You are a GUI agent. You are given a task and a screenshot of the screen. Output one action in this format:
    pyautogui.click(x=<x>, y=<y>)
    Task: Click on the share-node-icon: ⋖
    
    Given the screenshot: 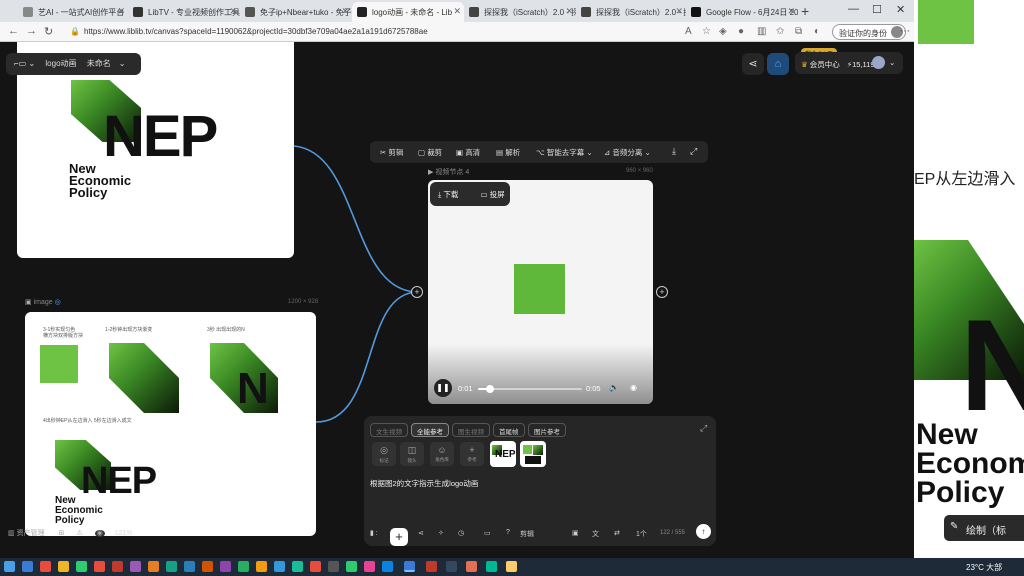 What is the action you would take?
    pyautogui.click(x=421, y=533)
    